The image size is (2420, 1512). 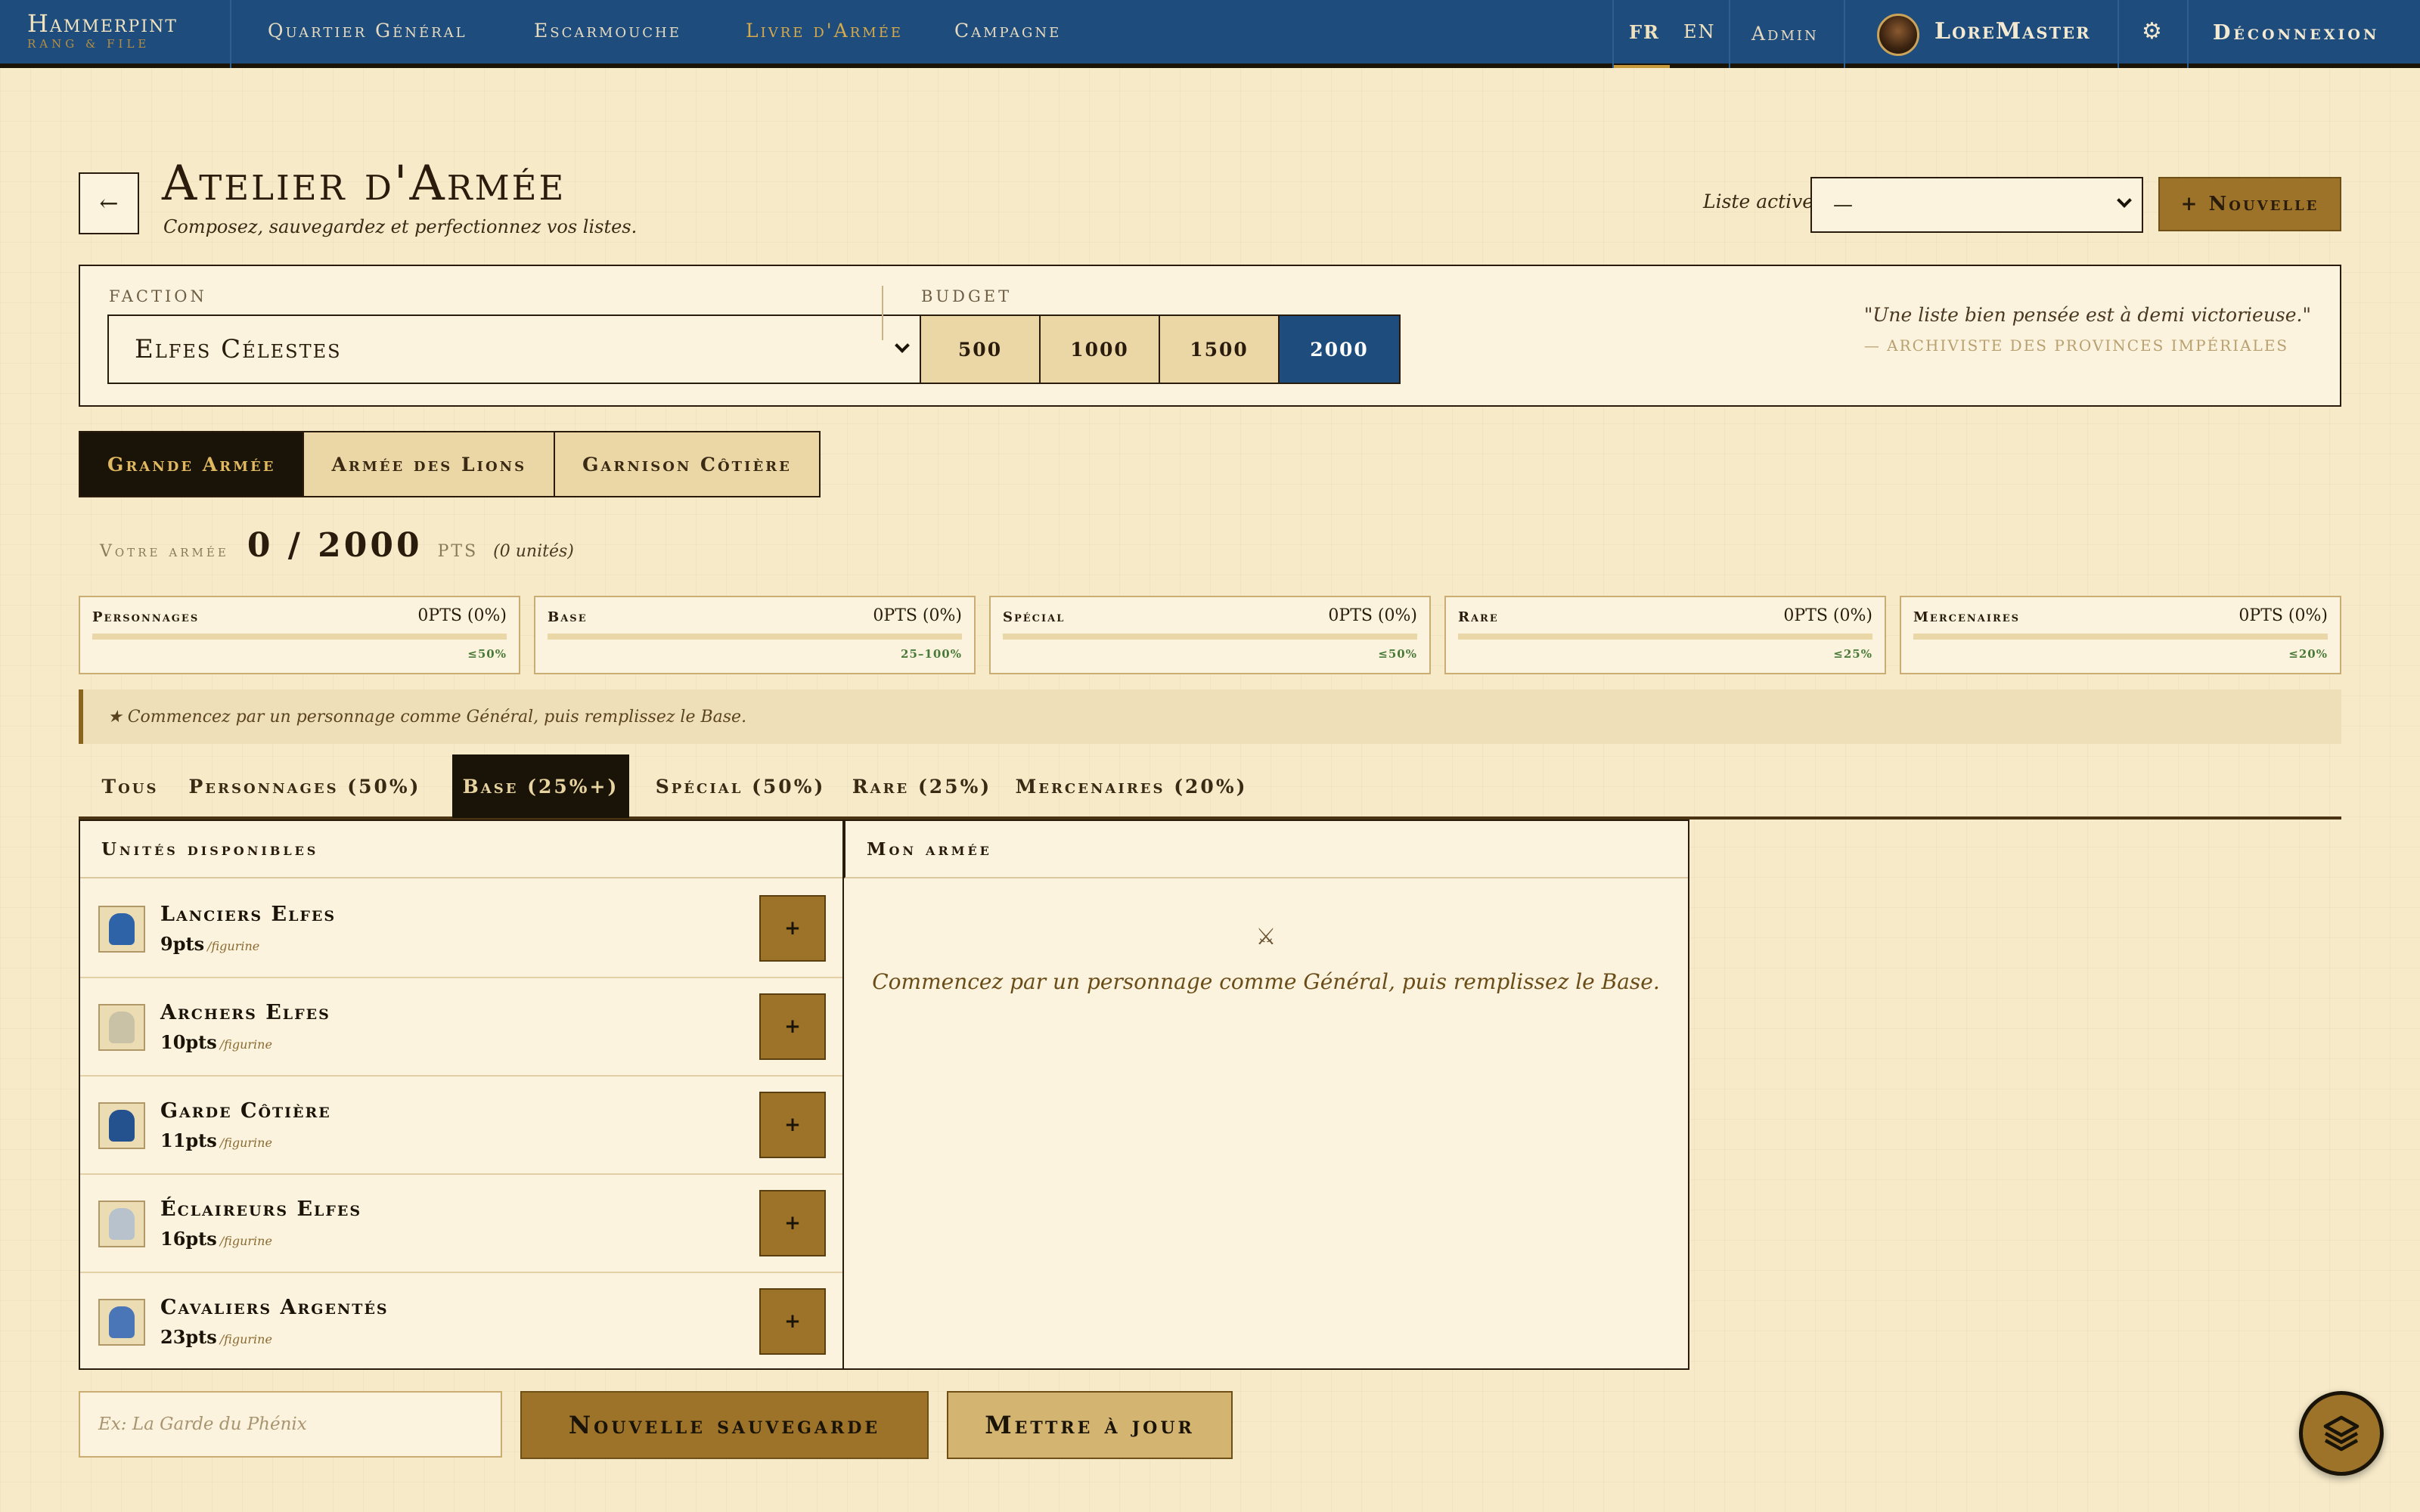 I want to click on category-card-special: Spécial 0PTS (0%) ≤50%, so click(x=1210, y=635).